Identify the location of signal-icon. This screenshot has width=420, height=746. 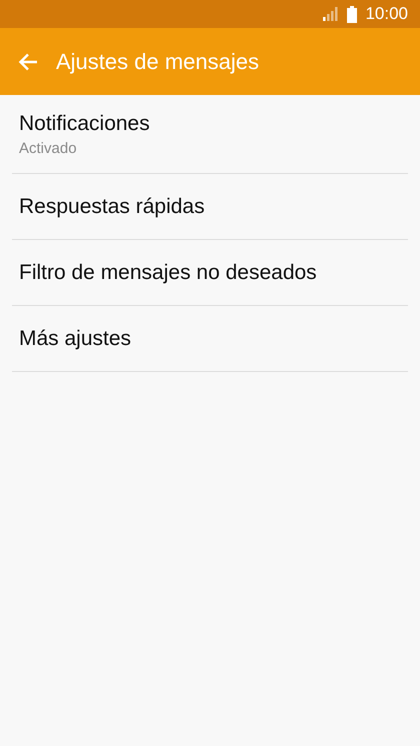
(331, 14).